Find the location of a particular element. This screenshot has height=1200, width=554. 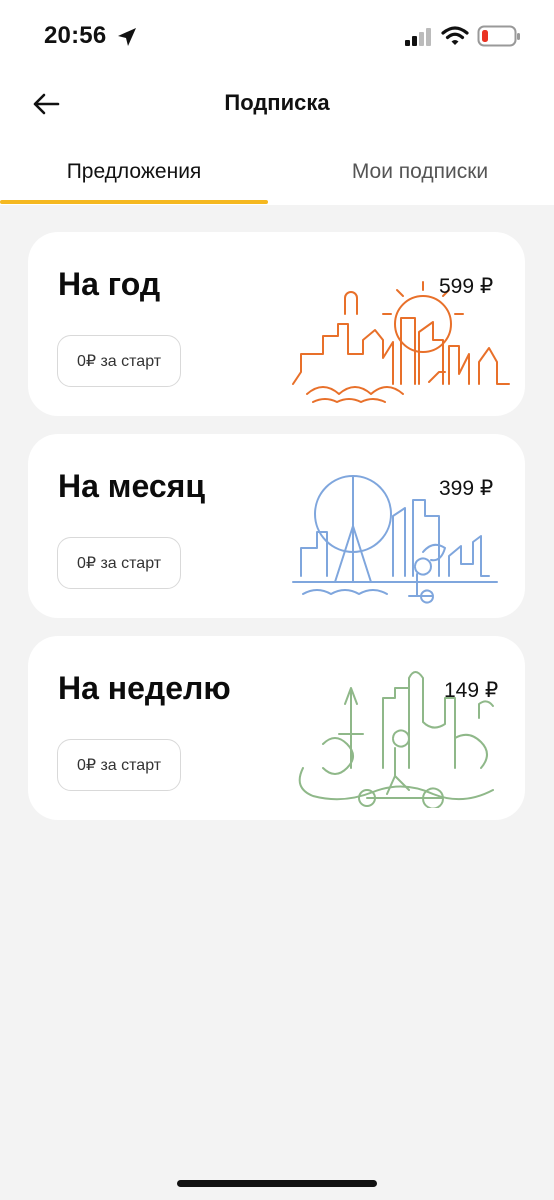

home-indicator is located at coordinates (277, 1183).